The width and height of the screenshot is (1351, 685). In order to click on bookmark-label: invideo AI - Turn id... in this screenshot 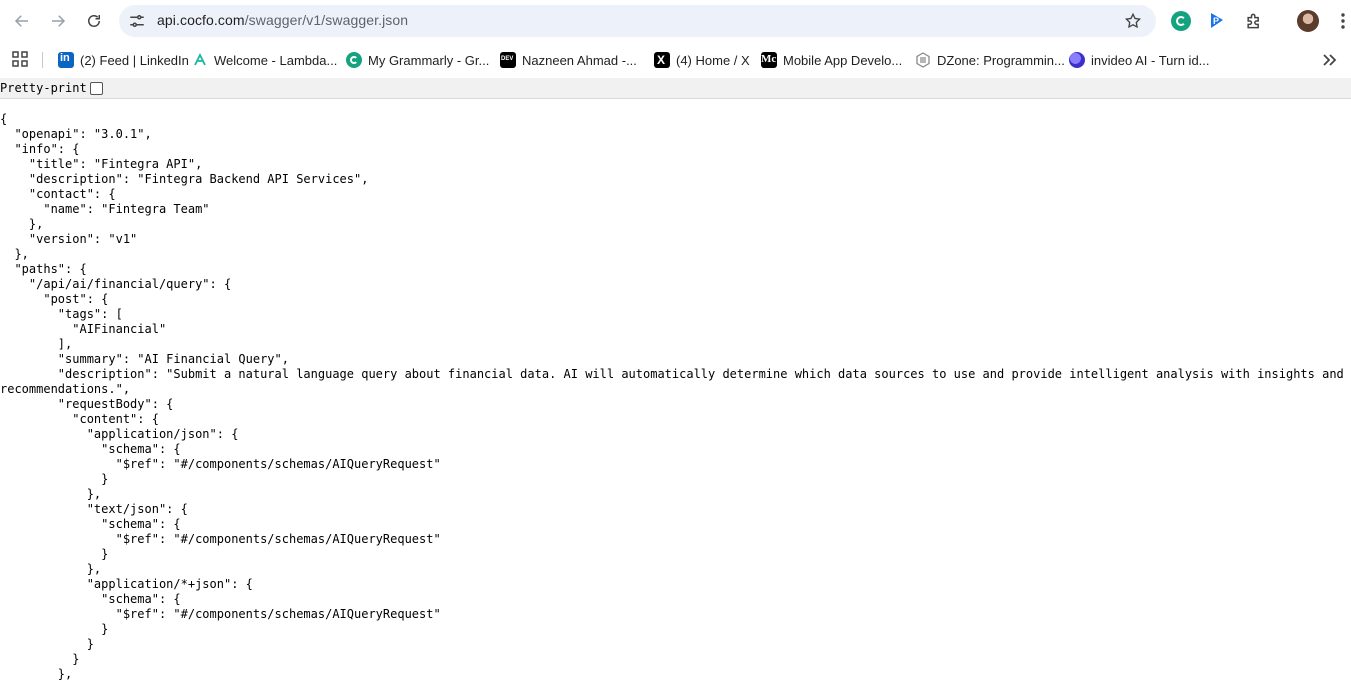, I will do `click(1150, 60)`.